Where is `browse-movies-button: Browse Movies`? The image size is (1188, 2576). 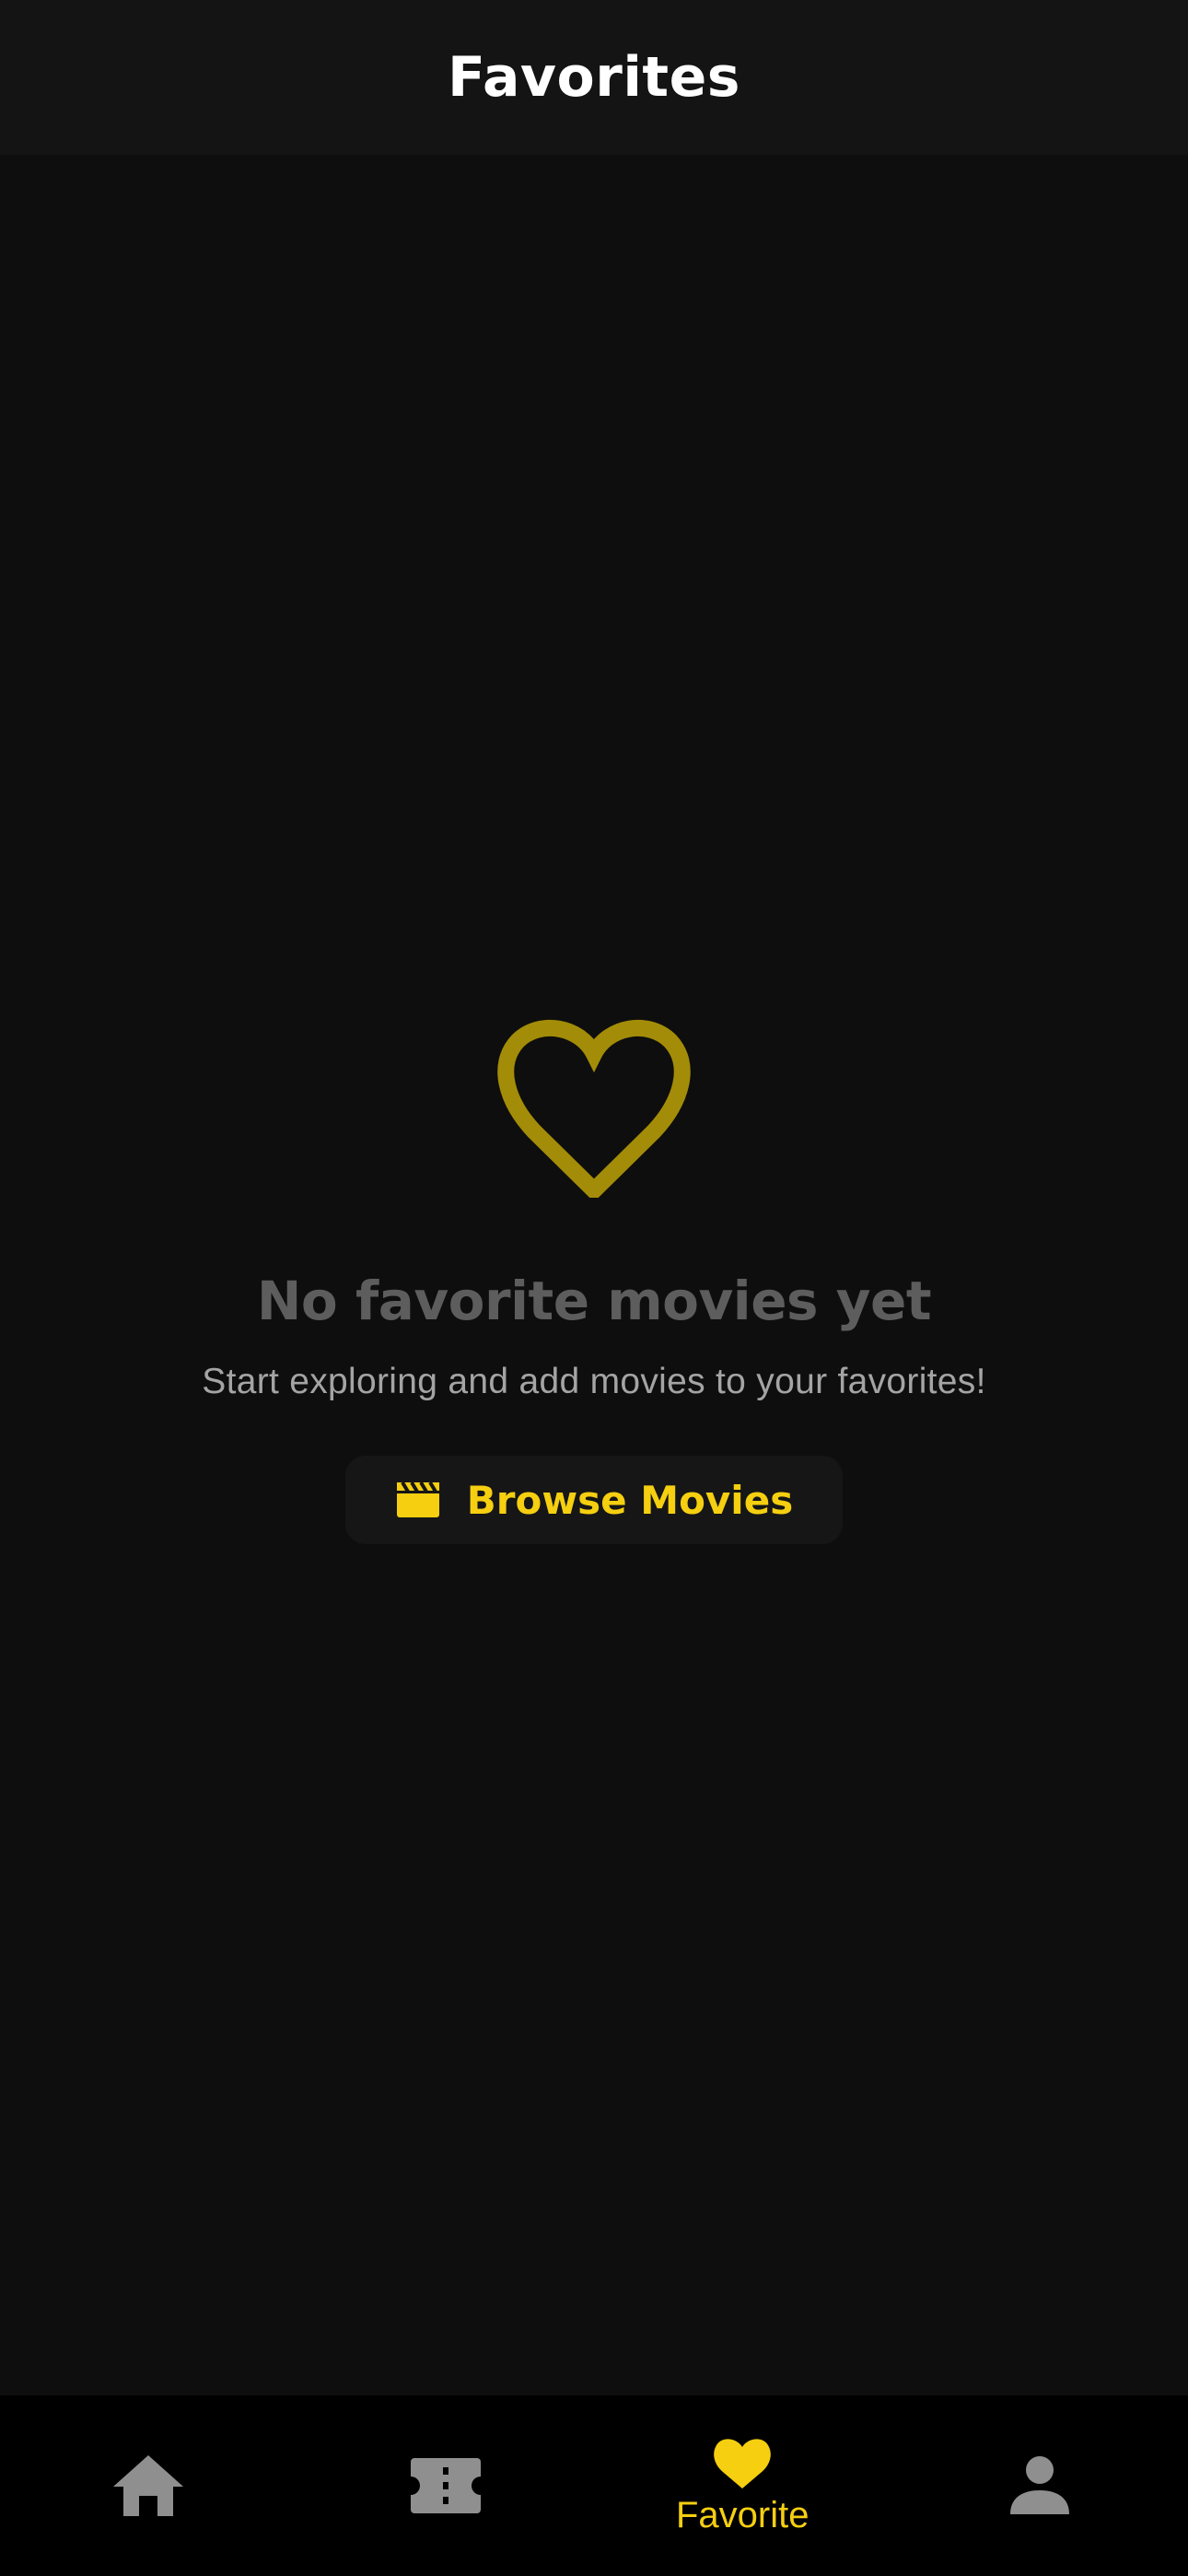
browse-movies-button: Browse Movies is located at coordinates (594, 1500).